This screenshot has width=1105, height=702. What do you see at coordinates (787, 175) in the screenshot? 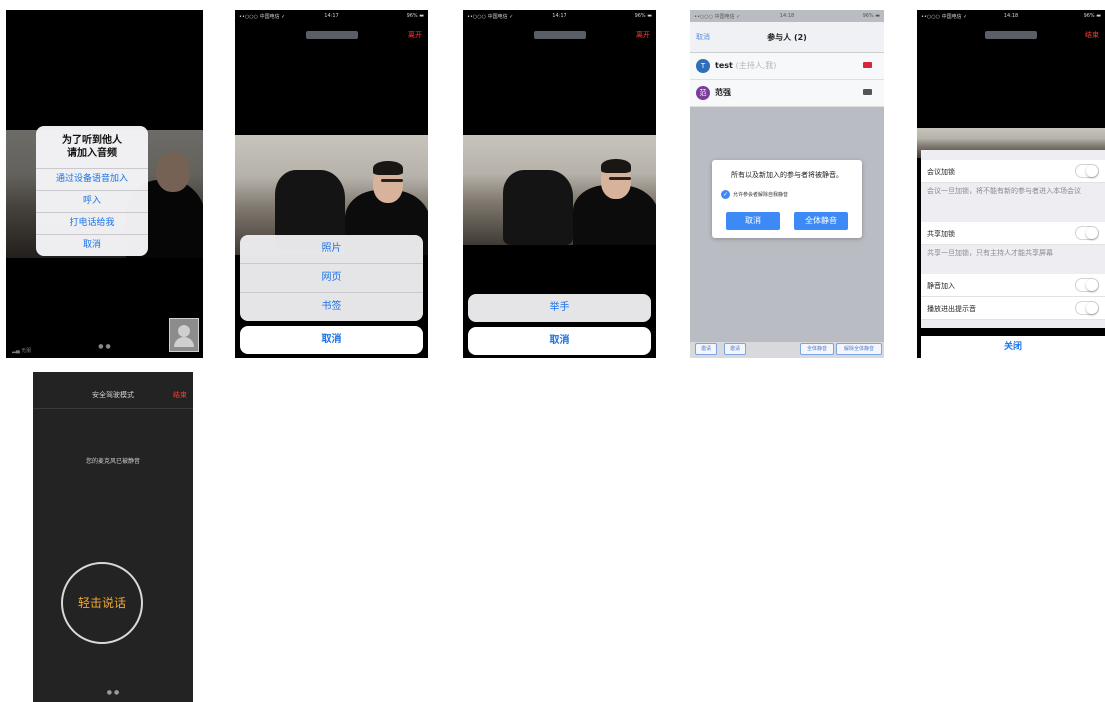
I see `dialog-message: 所有以及新加入的参与者将被静音。` at bounding box center [787, 175].